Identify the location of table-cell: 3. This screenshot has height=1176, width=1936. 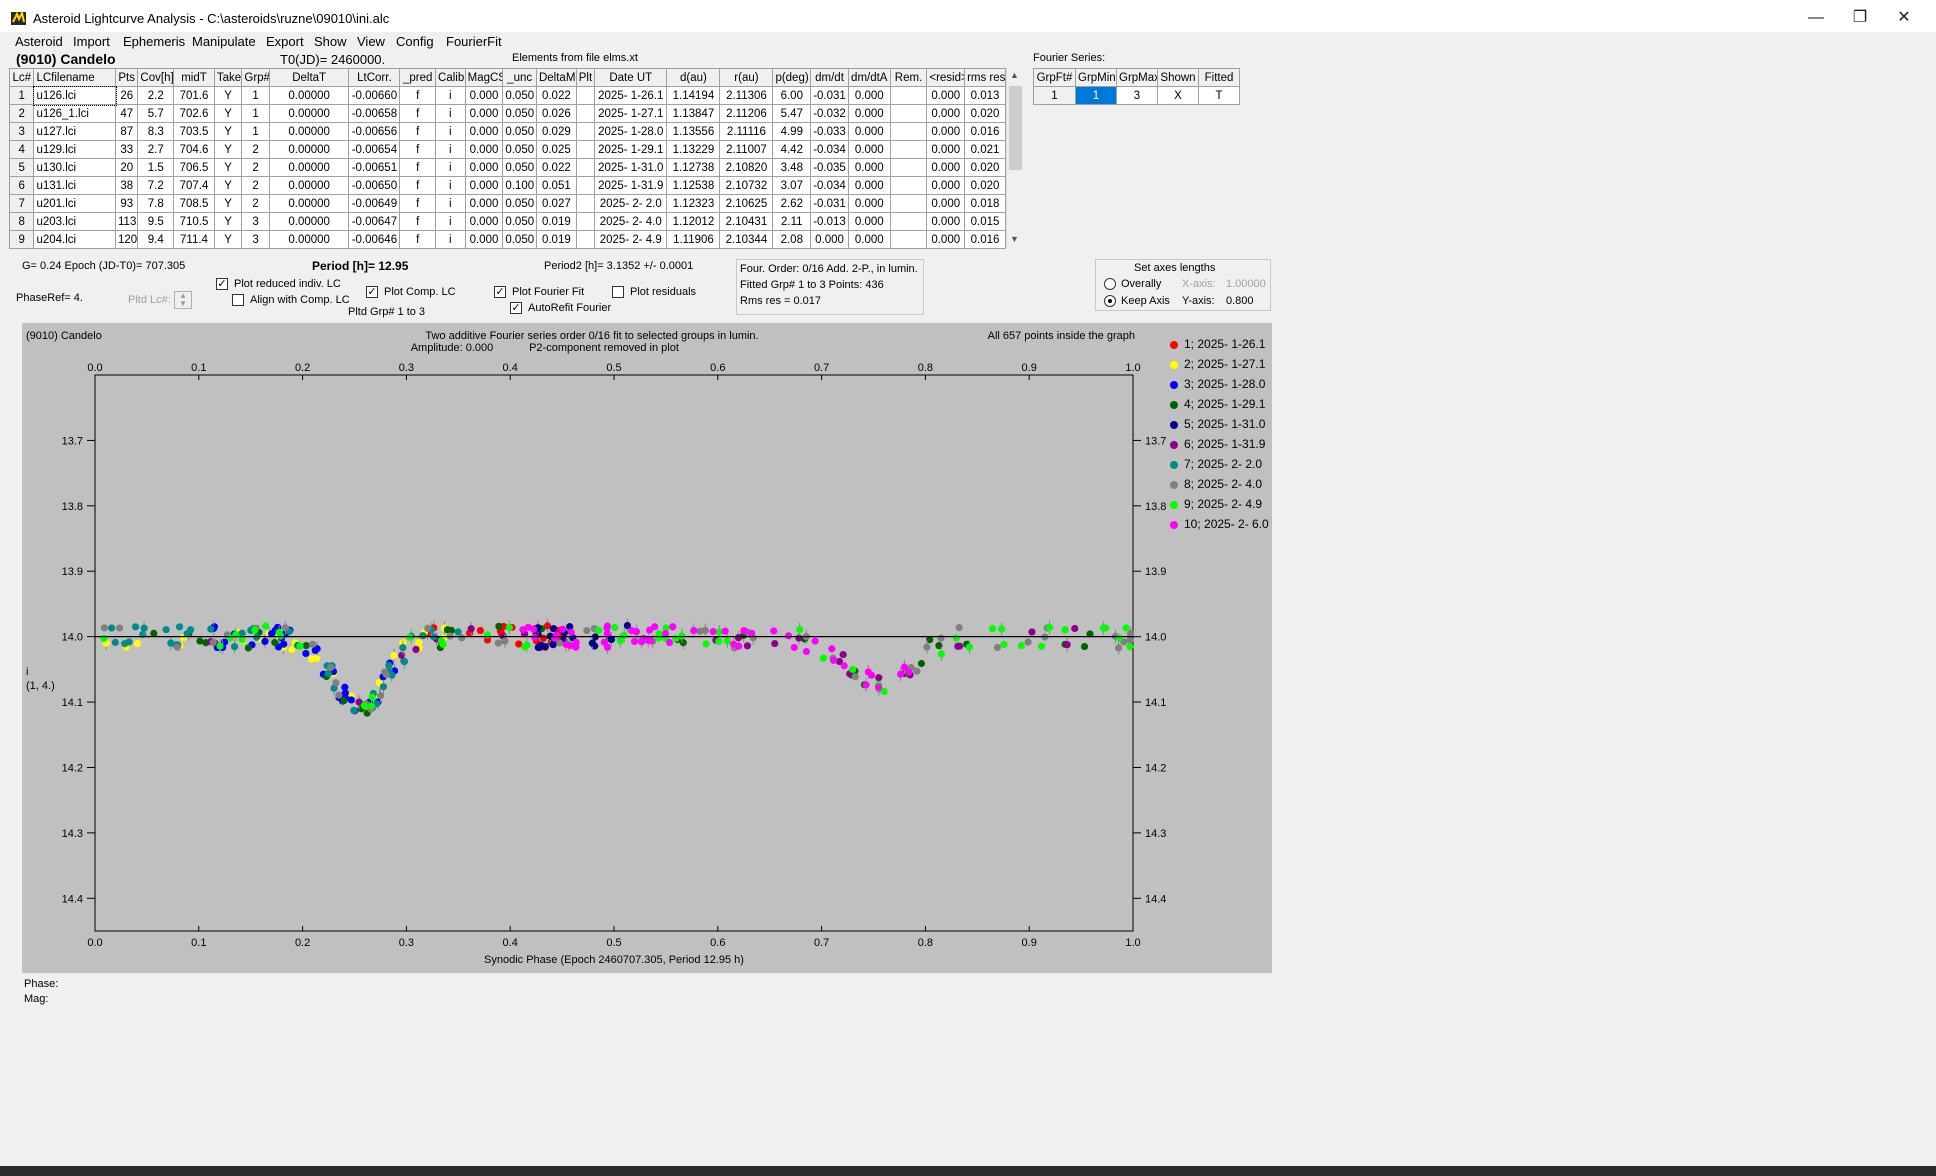
(255, 221).